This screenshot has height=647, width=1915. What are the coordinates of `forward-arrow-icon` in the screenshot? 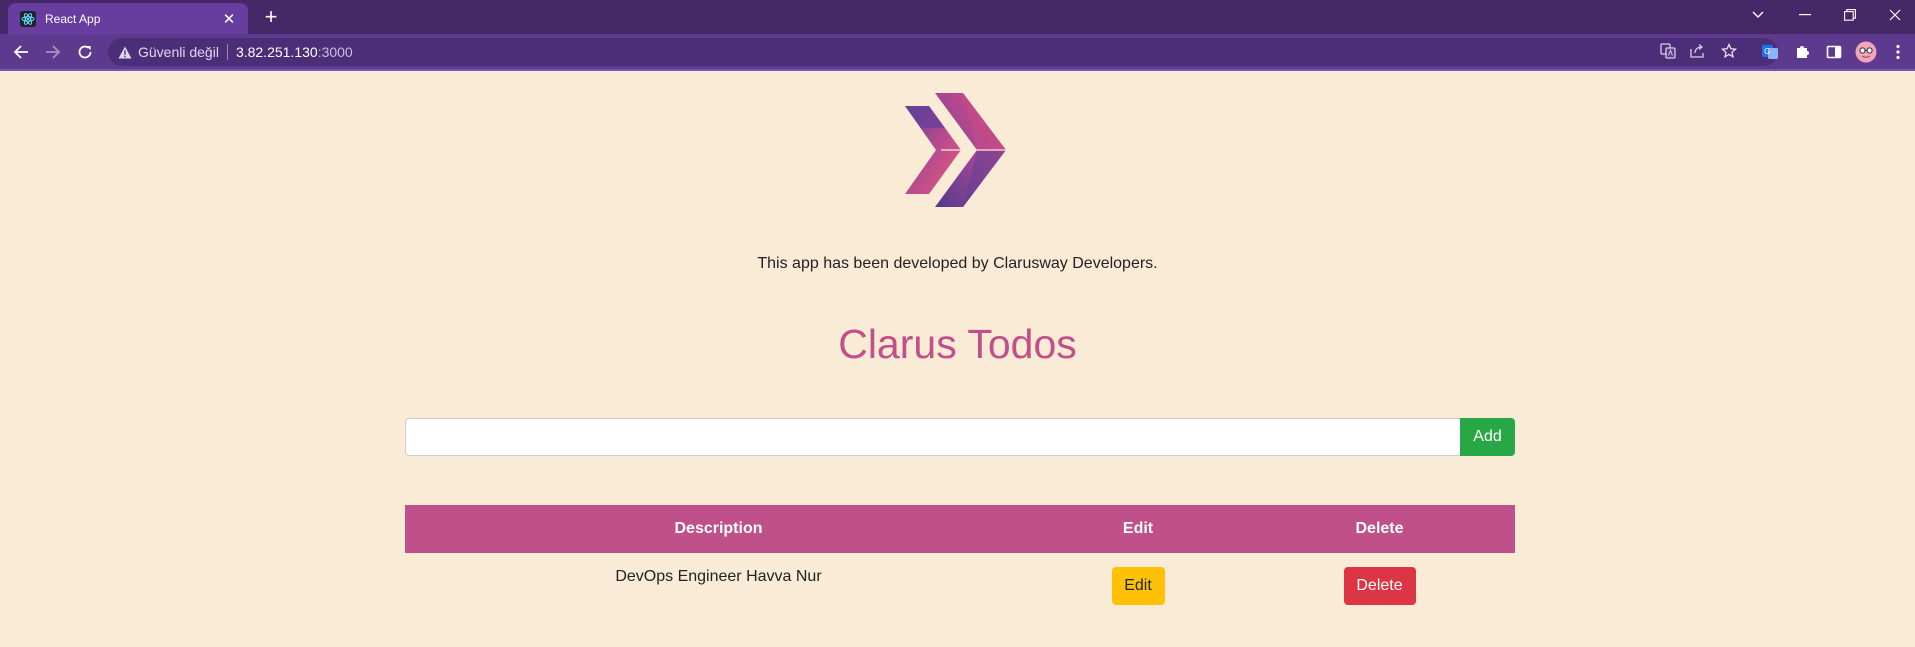 It's located at (53, 52).